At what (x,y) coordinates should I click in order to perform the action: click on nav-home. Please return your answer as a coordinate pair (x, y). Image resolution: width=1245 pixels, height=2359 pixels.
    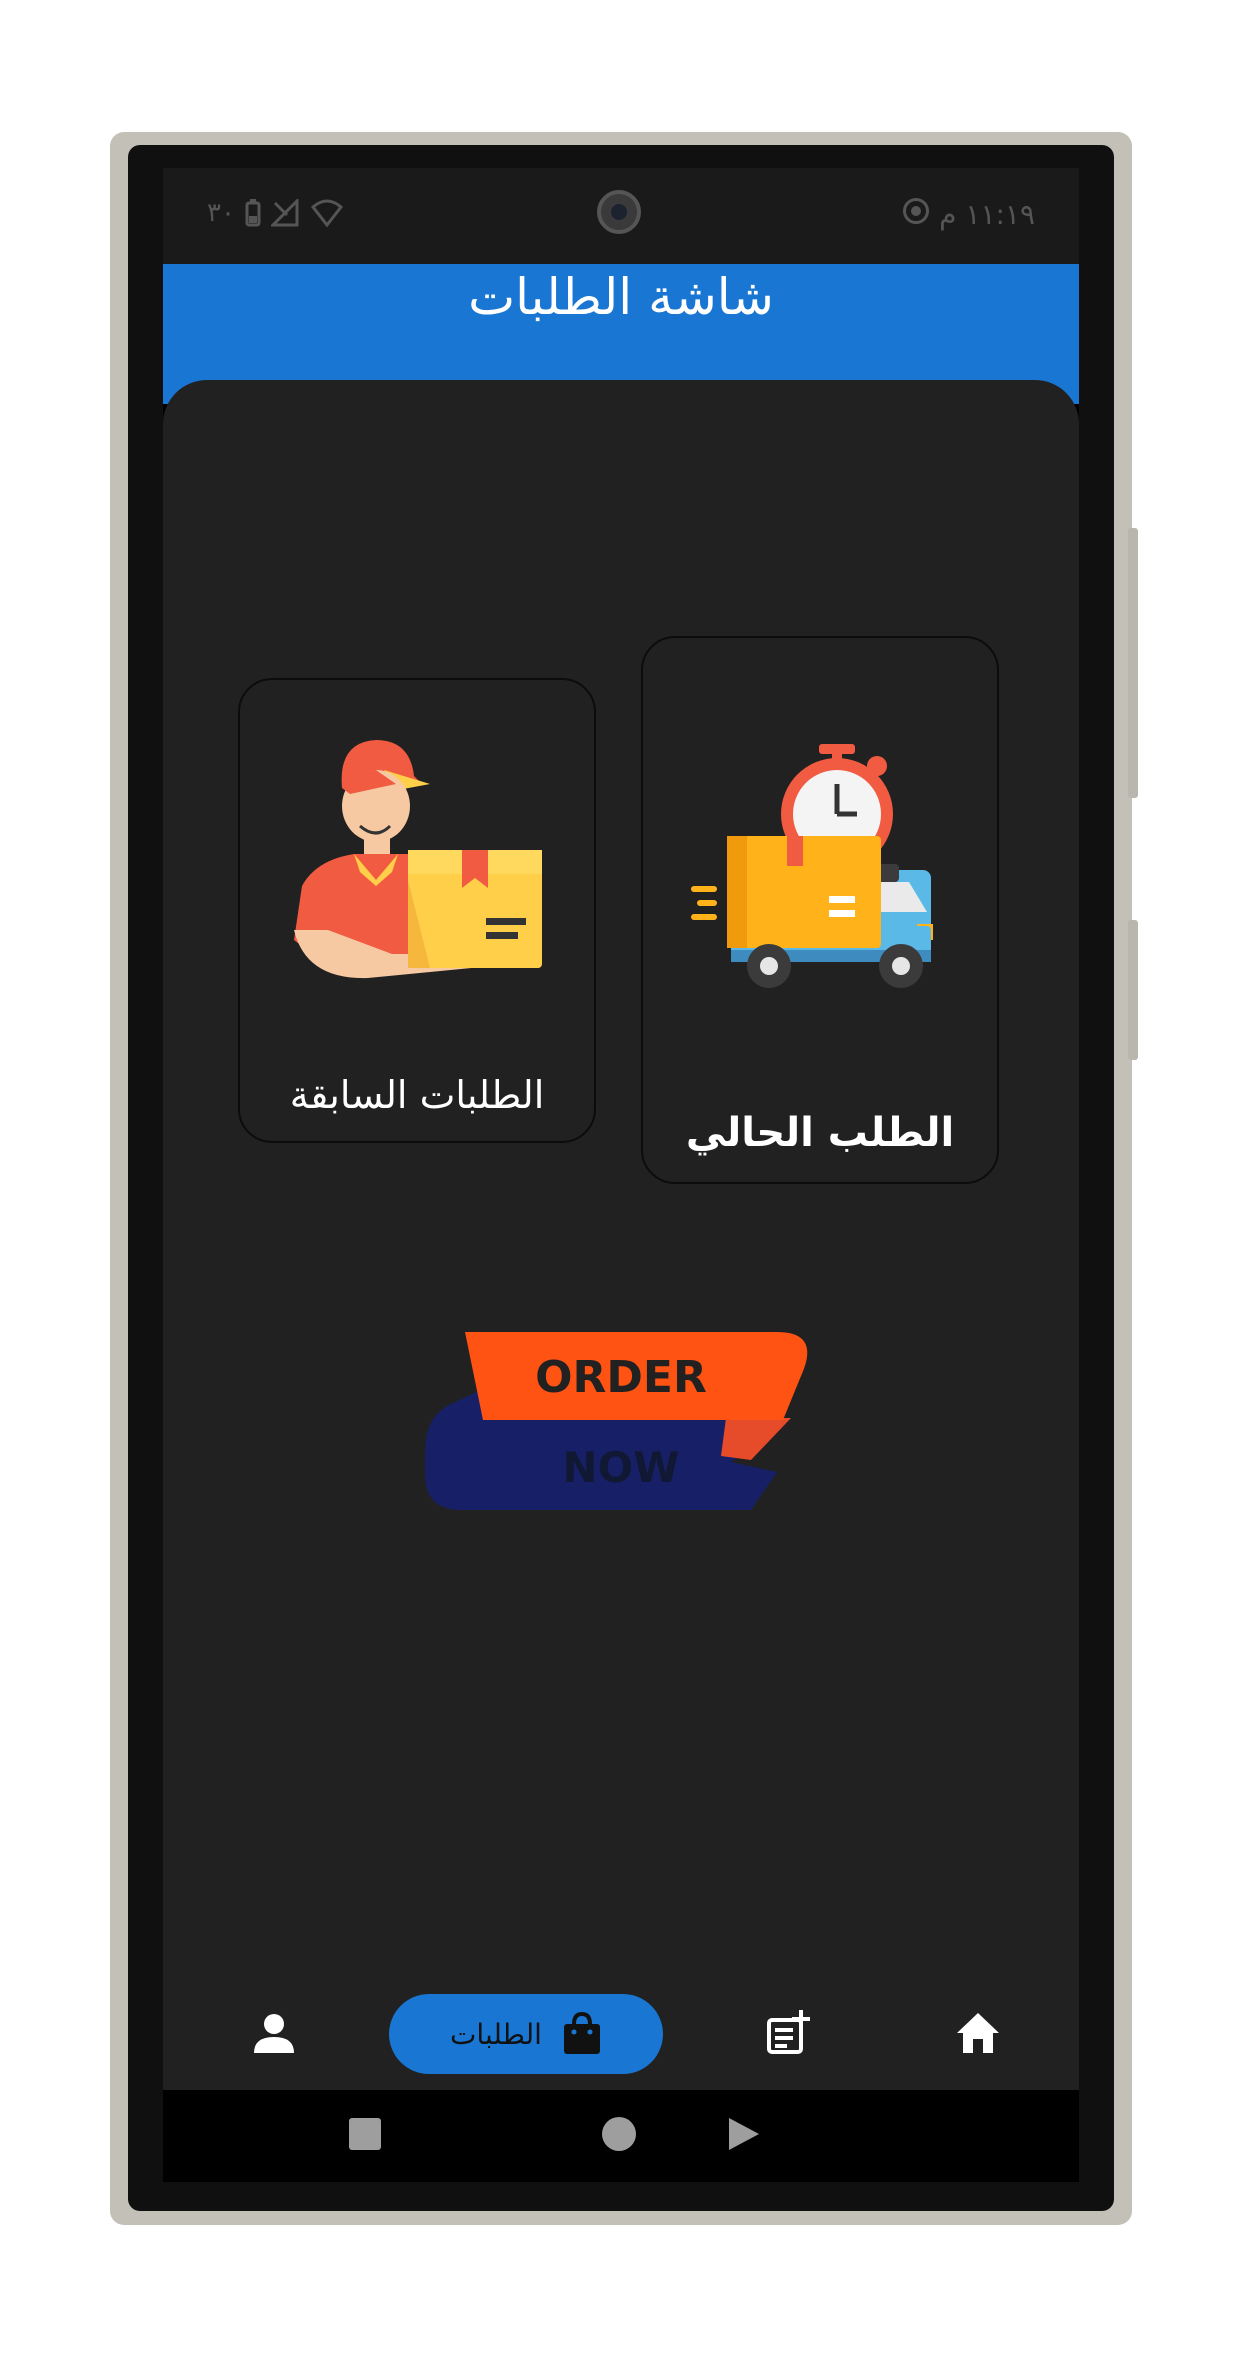
    Looking at the image, I should click on (978, 2033).